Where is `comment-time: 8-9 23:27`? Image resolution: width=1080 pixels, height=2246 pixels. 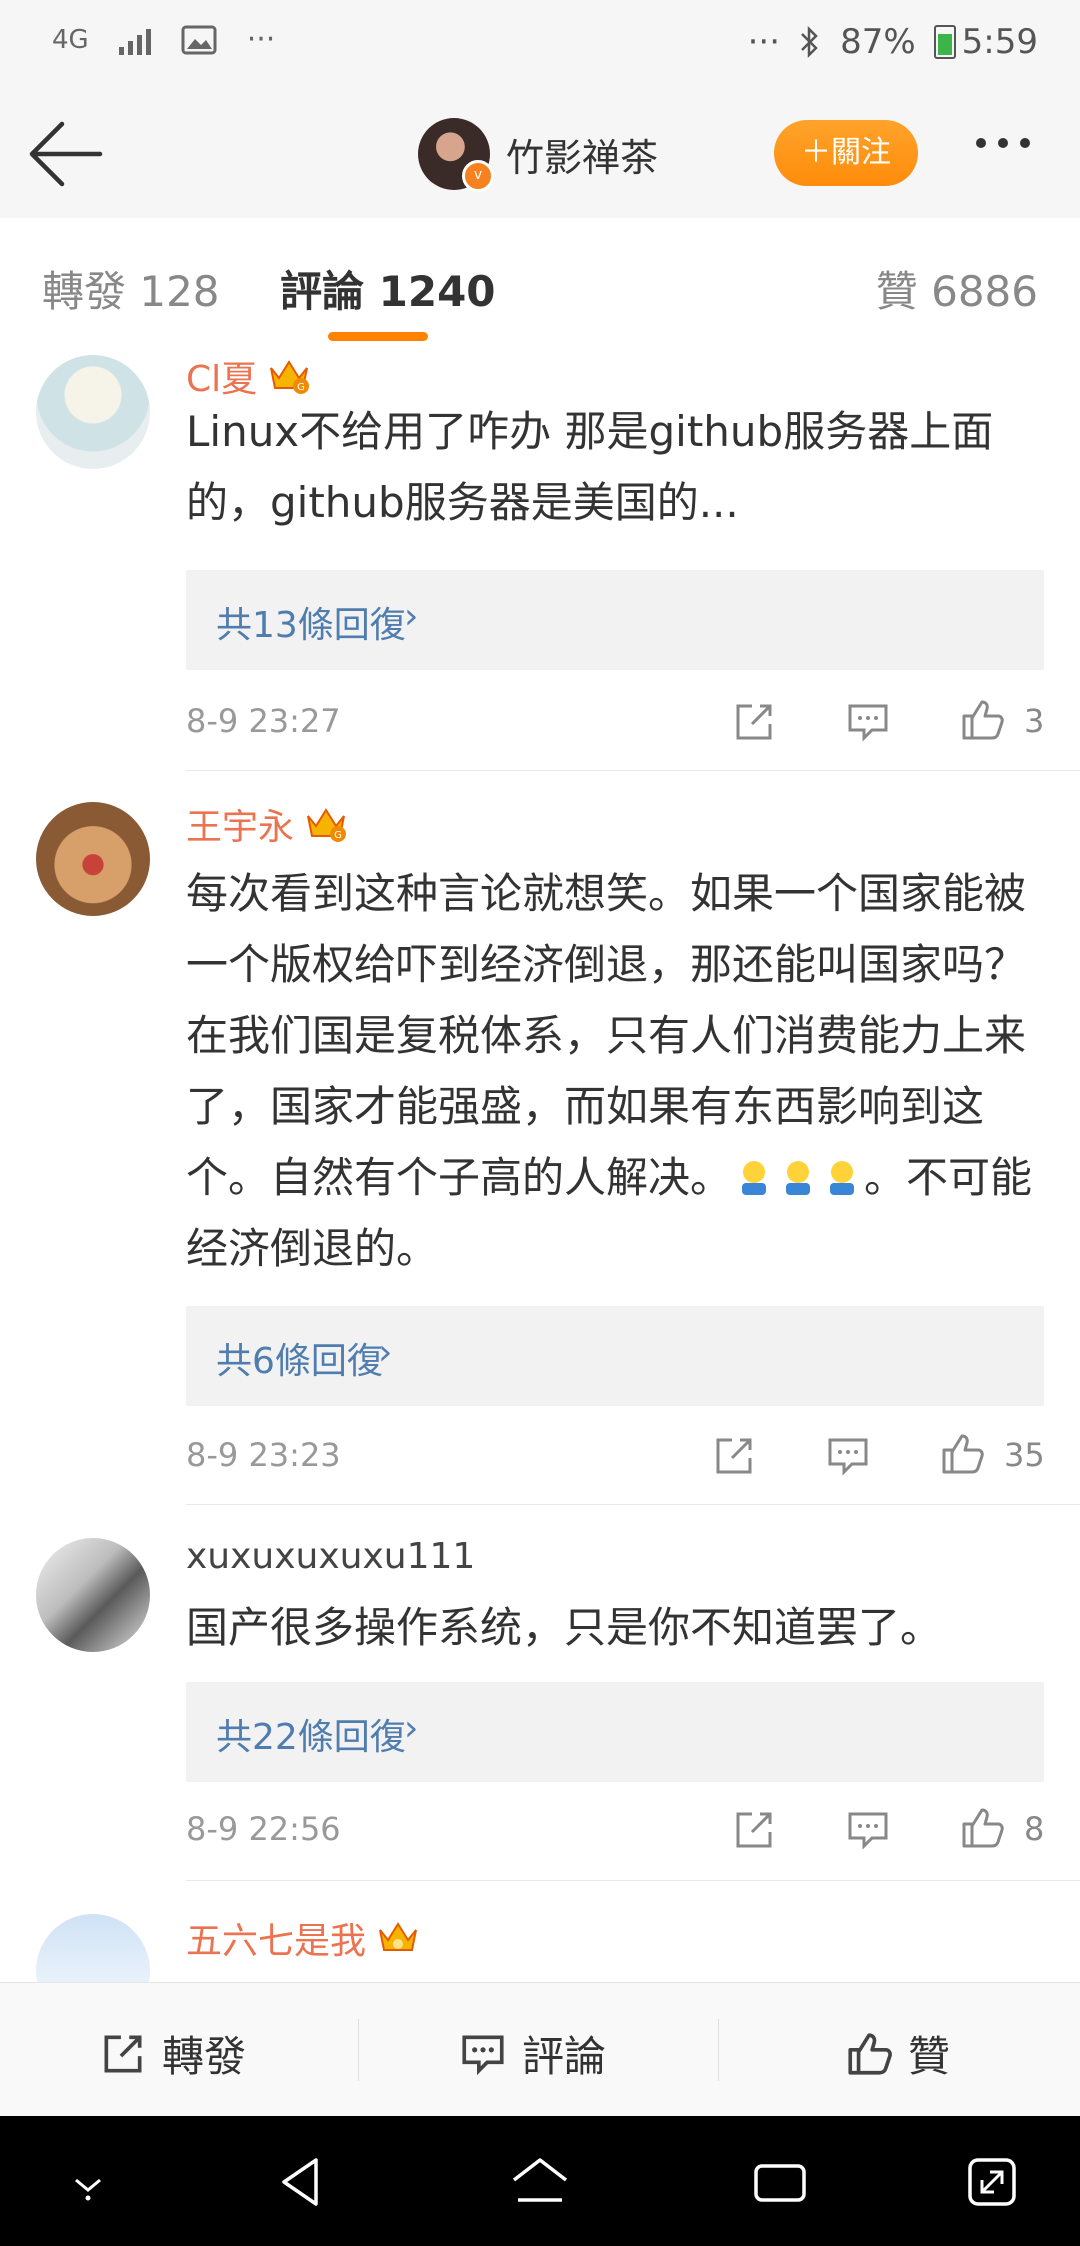
comment-time: 8-9 23:27 is located at coordinates (263, 721).